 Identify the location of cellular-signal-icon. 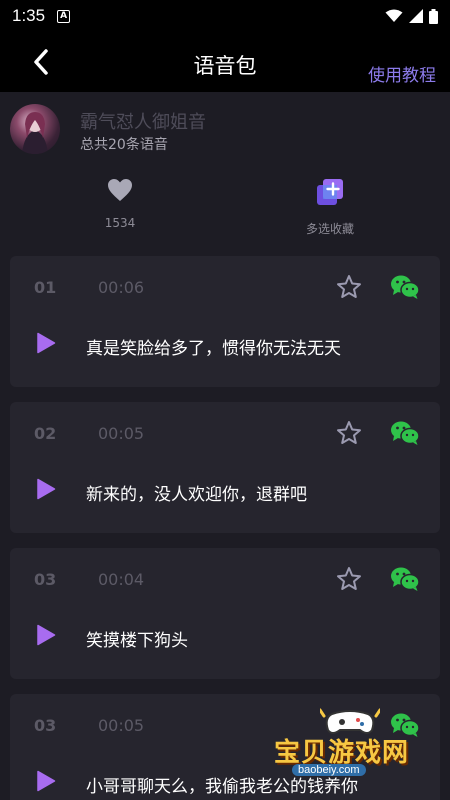
(416, 16).